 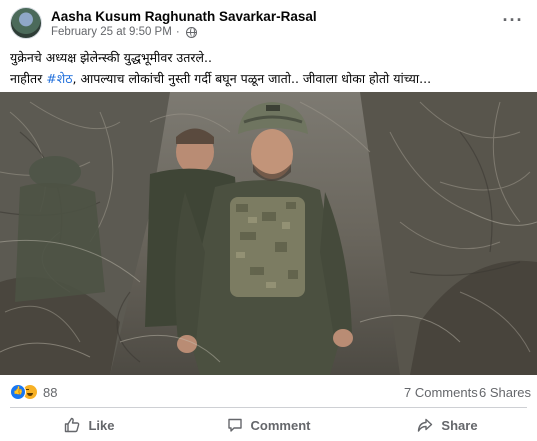 What do you see at coordinates (441, 392) in the screenshot?
I see `comments-count-link: 7 Comments` at bounding box center [441, 392].